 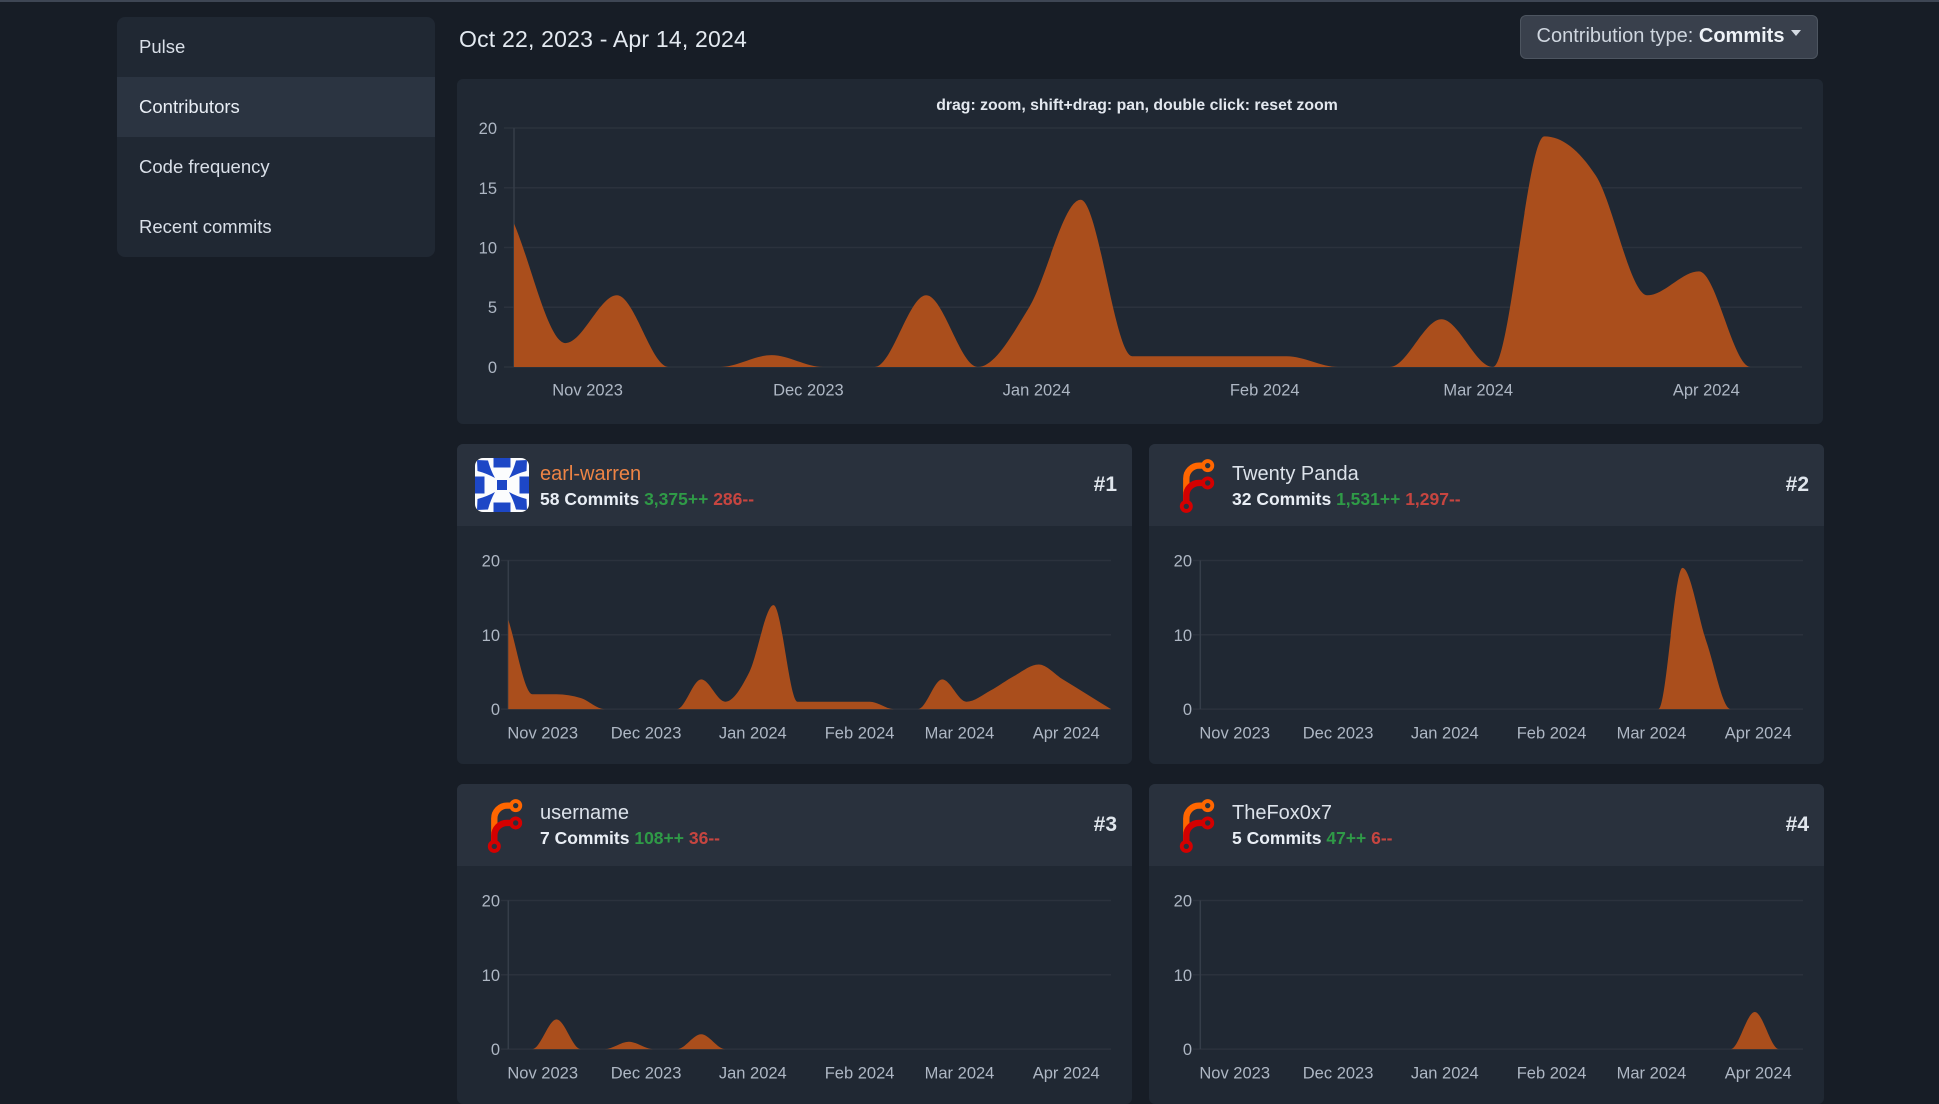 What do you see at coordinates (492, 308) in the screenshot?
I see `svg-text: 5` at bounding box center [492, 308].